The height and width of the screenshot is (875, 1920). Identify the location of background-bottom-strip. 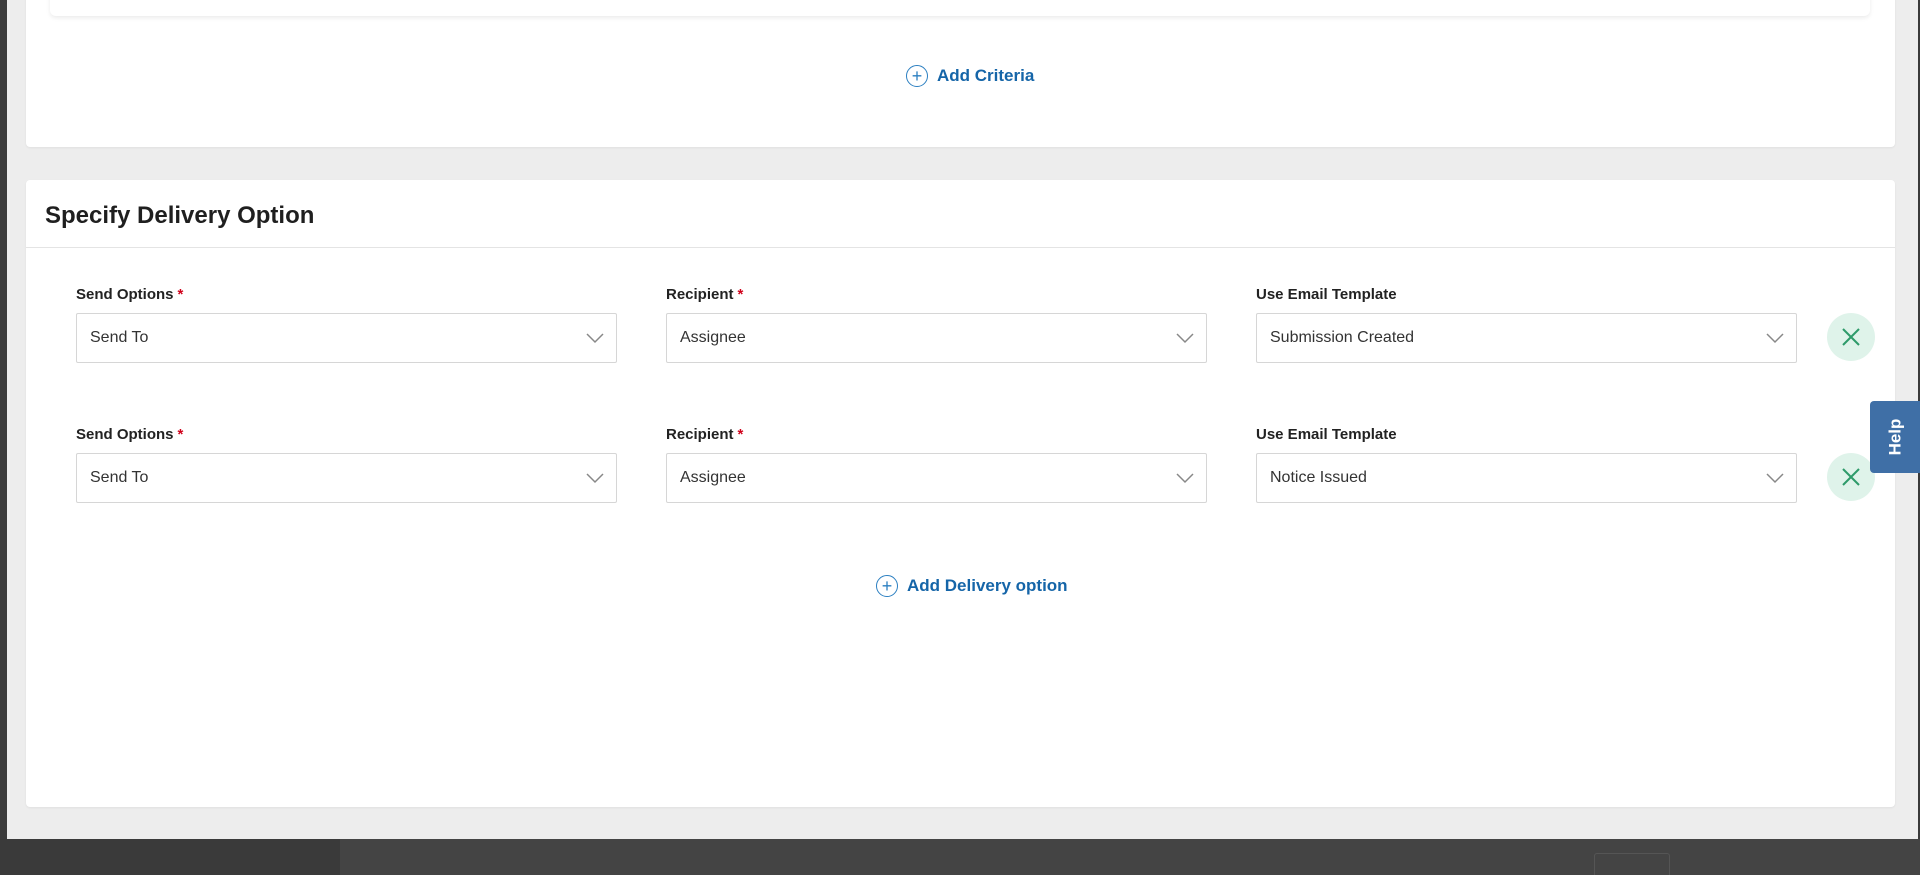
(960, 857).